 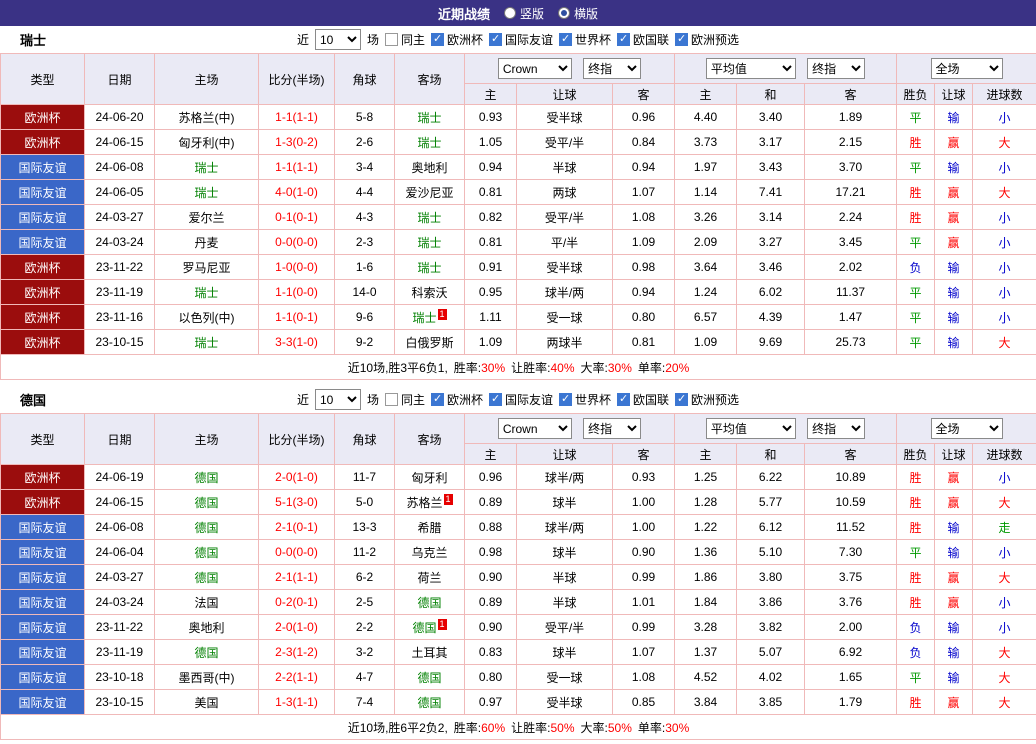 I want to click on match-type: 国际友谊, so click(x=42, y=527).